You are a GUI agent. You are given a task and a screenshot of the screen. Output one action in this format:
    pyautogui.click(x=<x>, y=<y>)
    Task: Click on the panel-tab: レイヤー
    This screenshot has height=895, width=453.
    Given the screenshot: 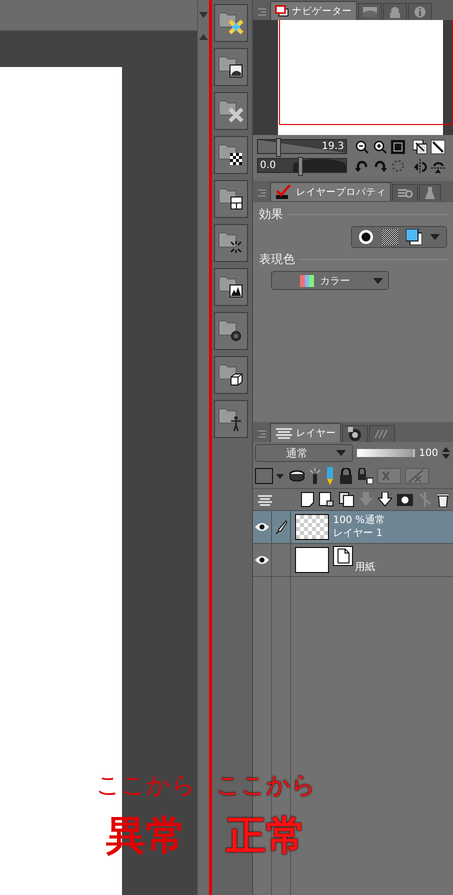 What is the action you would take?
    pyautogui.click(x=305, y=432)
    